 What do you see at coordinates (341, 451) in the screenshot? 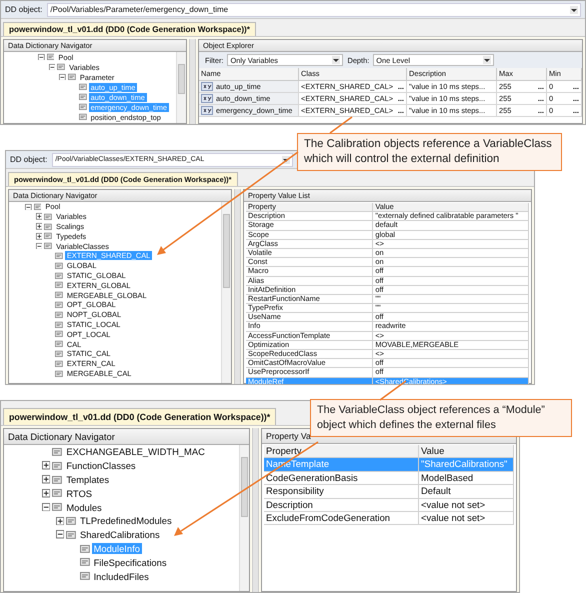
I see `column-header: Property` at bounding box center [341, 451].